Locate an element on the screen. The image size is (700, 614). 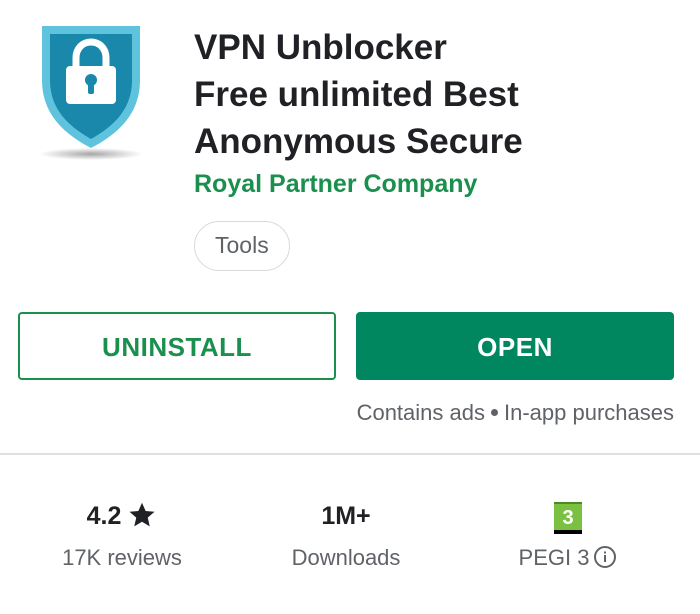
shield-lock-icon is located at coordinates (91, 93).